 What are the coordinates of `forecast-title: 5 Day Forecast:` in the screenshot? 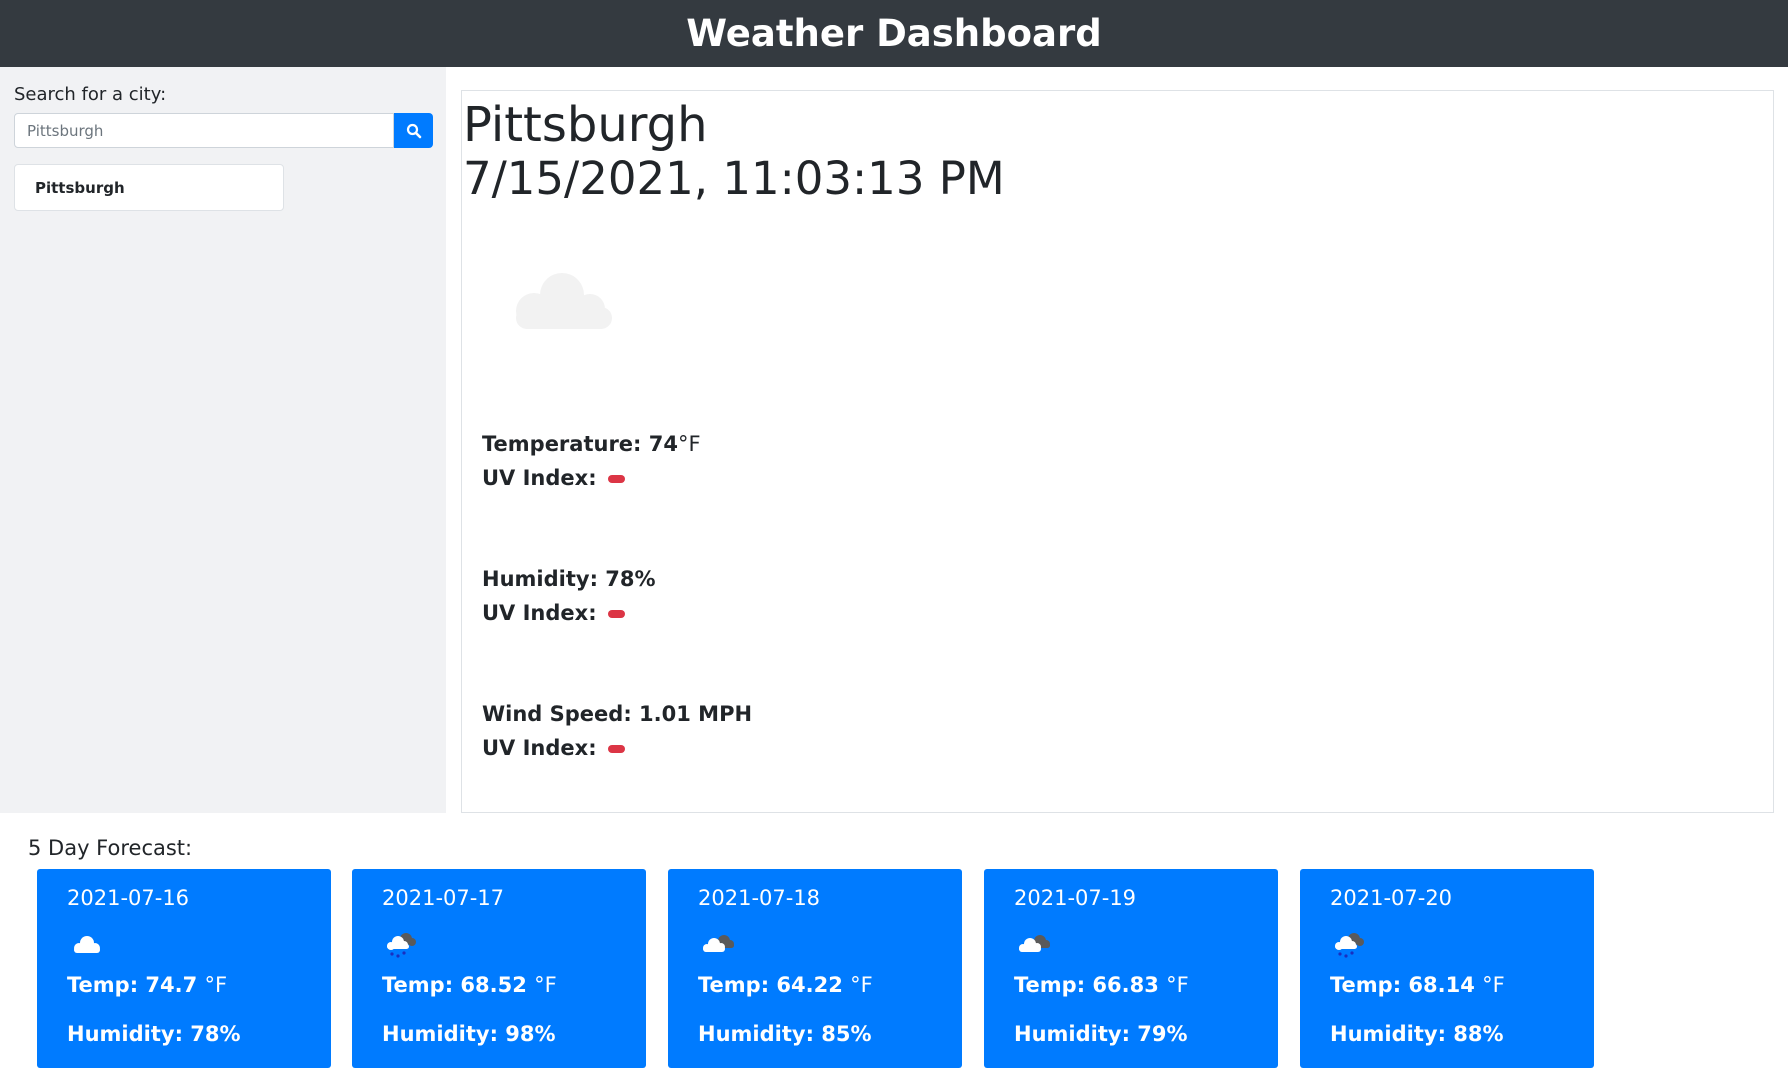 It's located at (110, 848).